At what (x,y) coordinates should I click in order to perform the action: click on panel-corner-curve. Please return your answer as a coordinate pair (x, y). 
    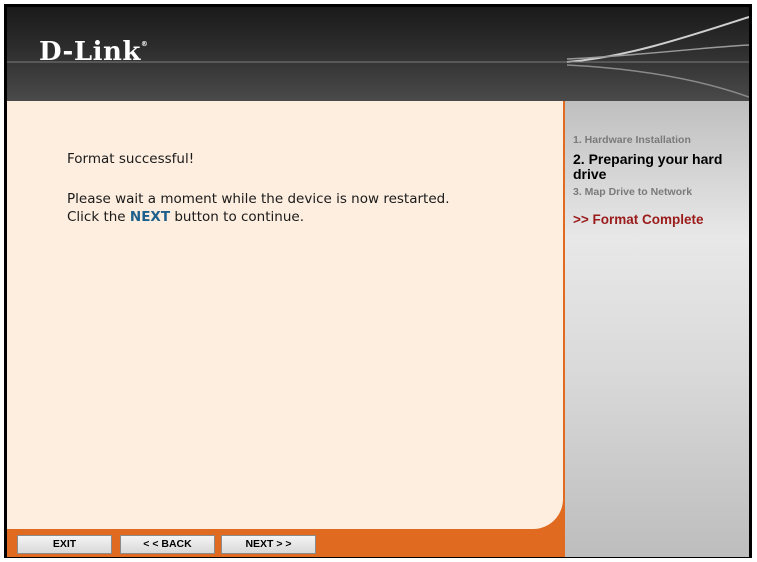
    Looking at the image, I should click on (543, 509).